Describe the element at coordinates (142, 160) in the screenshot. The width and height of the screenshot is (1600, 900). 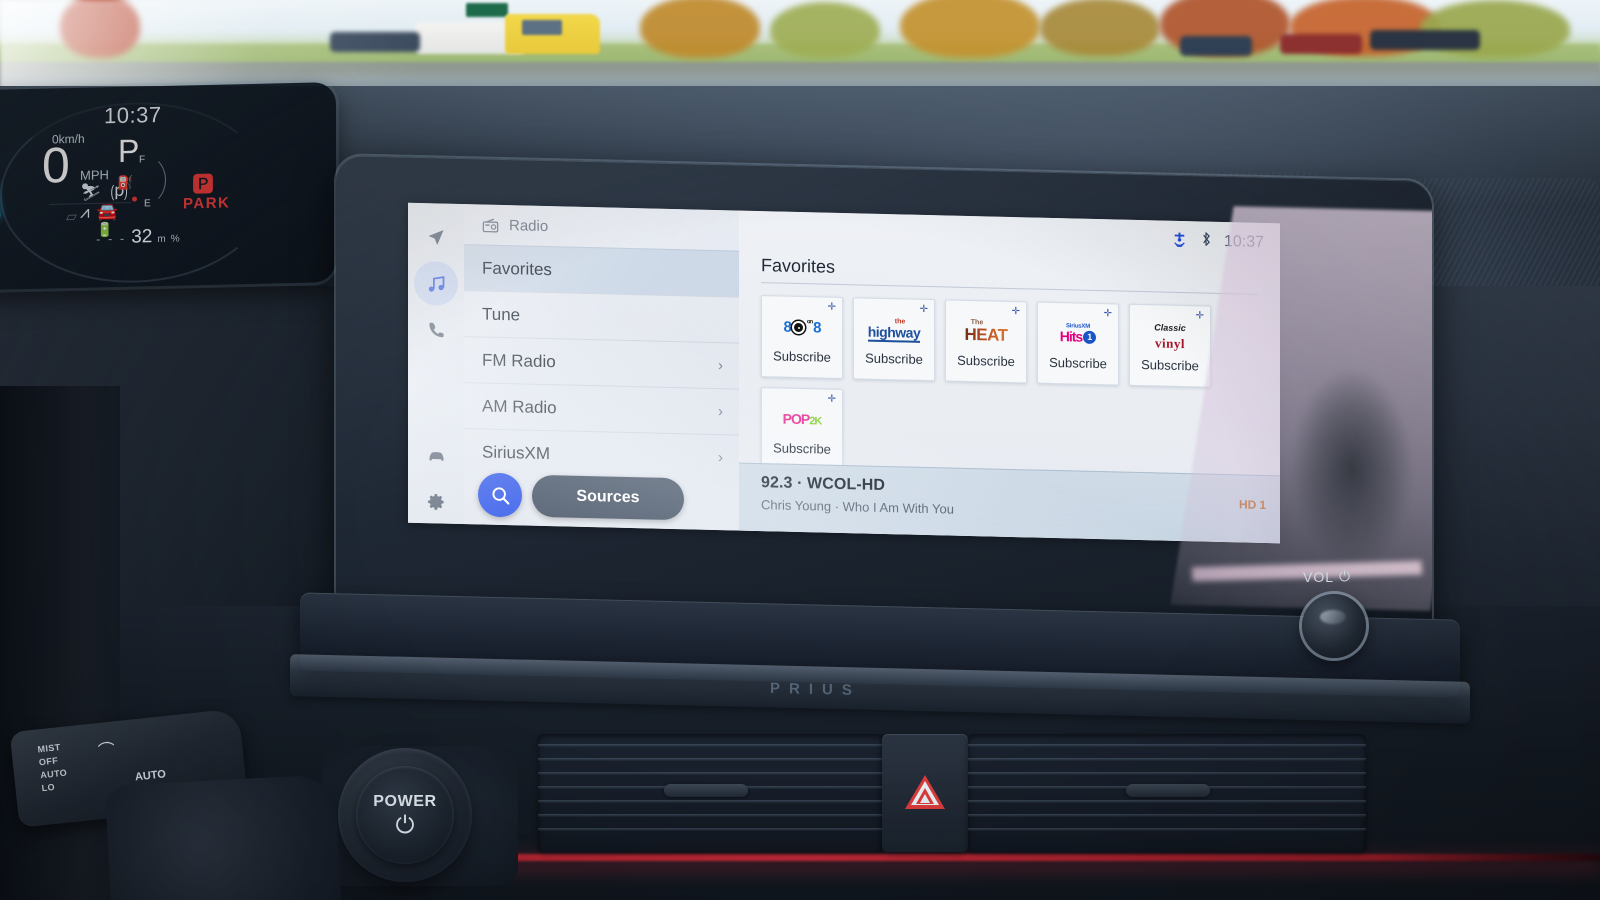
I see `fuel-full-label: F` at that location.